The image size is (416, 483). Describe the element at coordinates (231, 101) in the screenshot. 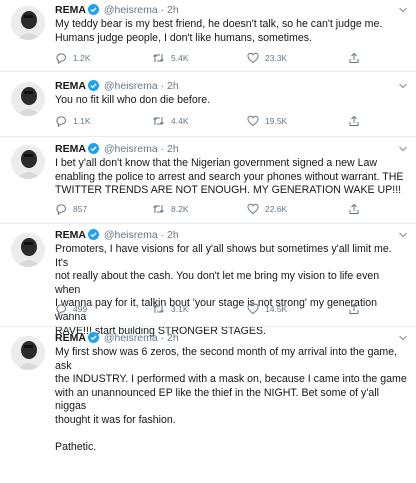

I see `tweet-text: You no fit kill who don die before.` at that location.